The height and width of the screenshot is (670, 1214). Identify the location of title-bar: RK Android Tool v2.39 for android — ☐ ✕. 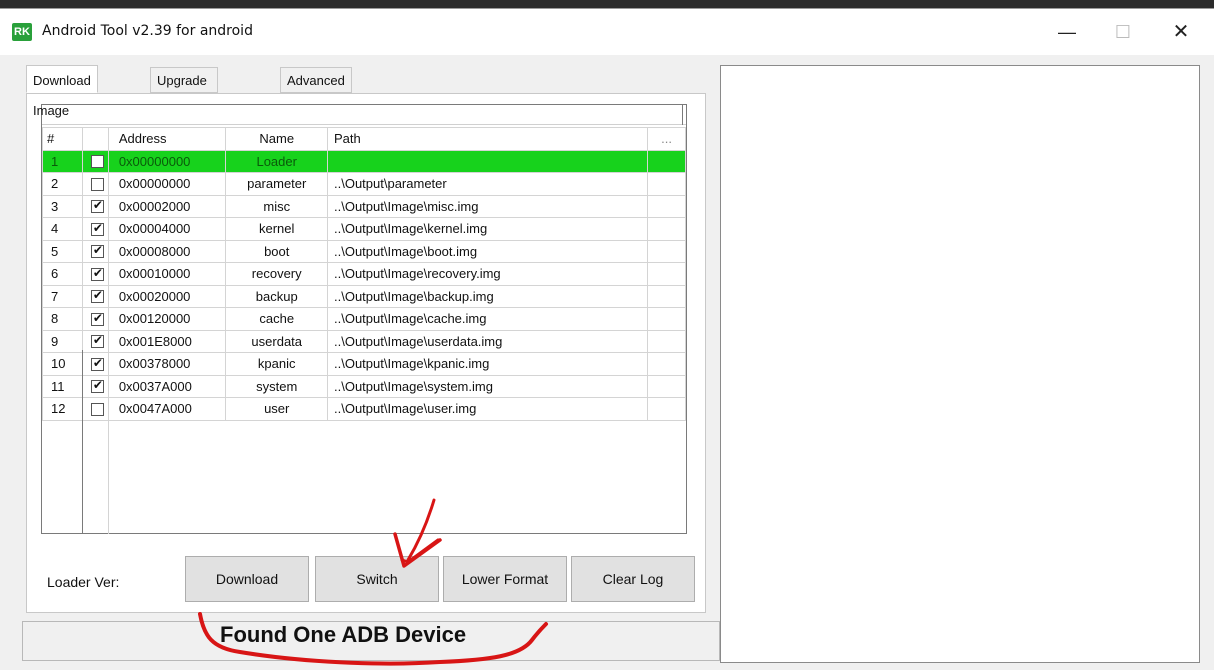
(607, 32).